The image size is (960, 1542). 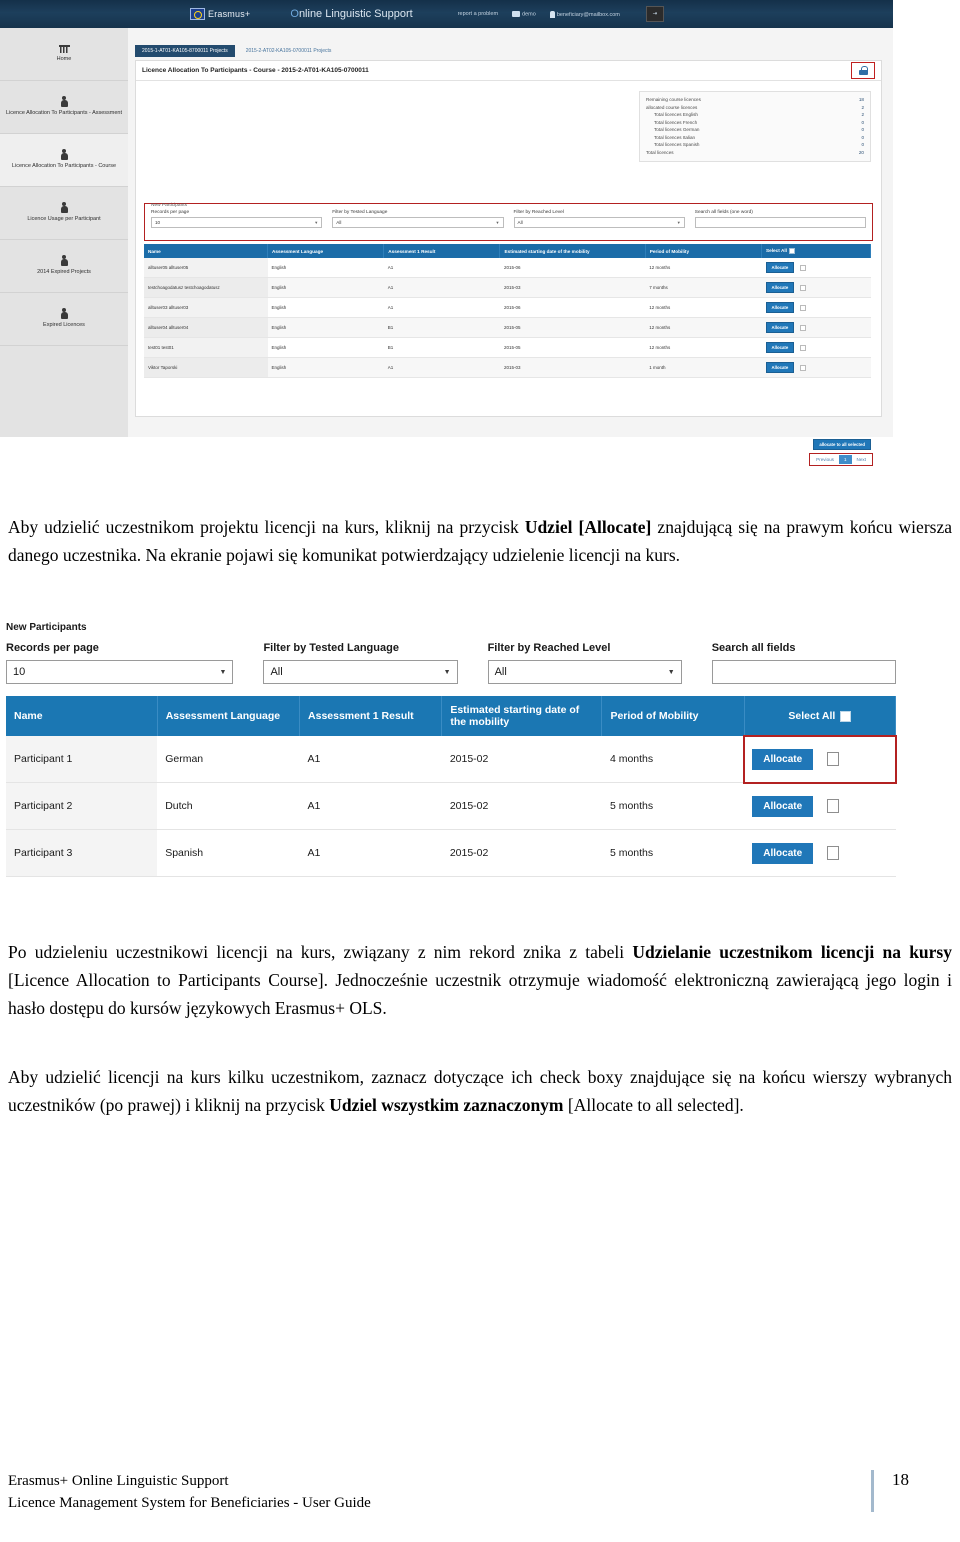 What do you see at coordinates (206, 327) in the screenshot?
I see `cell-name: alltuser04 alltuser04` at bounding box center [206, 327].